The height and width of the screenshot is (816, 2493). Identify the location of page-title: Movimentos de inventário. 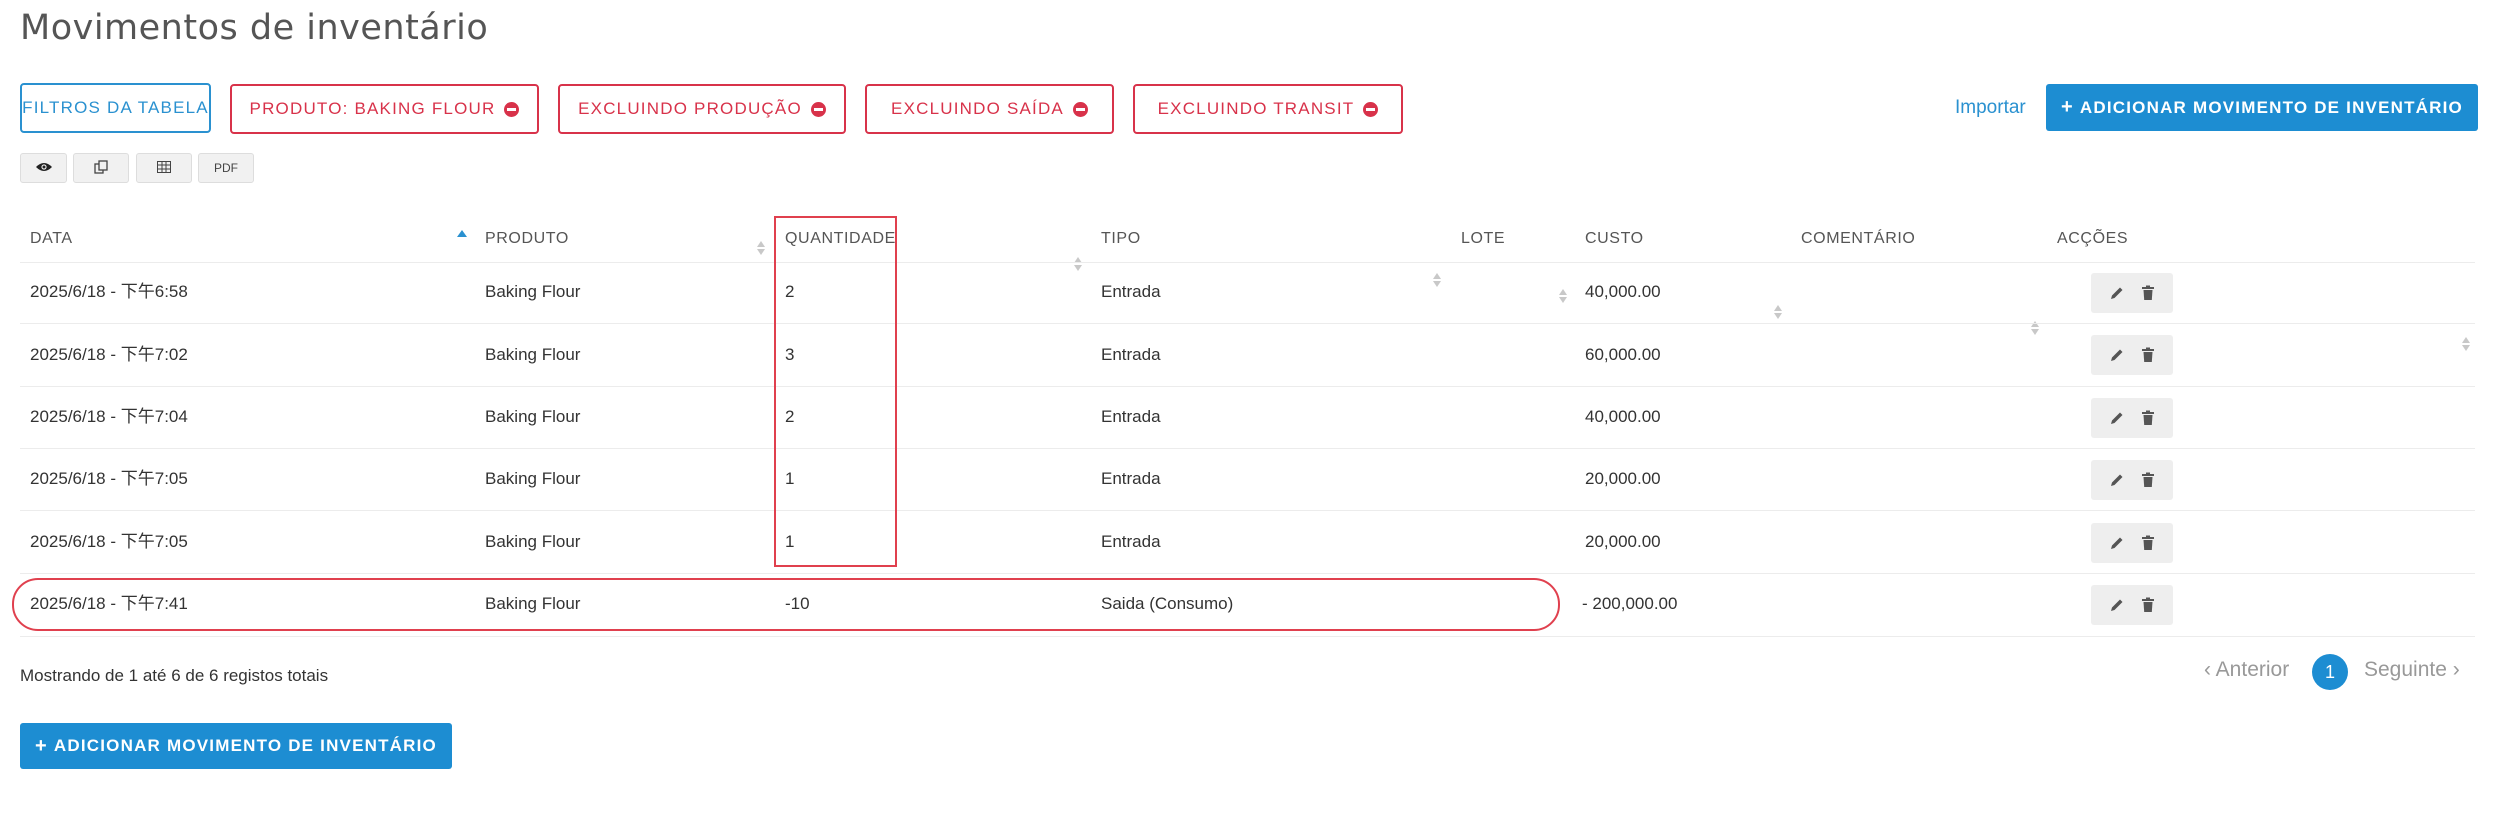
(254, 28).